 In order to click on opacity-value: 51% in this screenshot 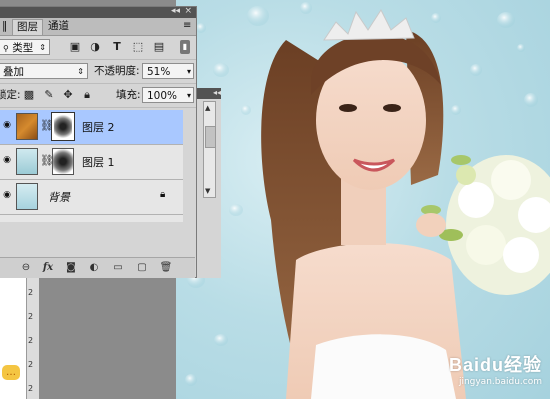, I will do `click(159, 72)`.